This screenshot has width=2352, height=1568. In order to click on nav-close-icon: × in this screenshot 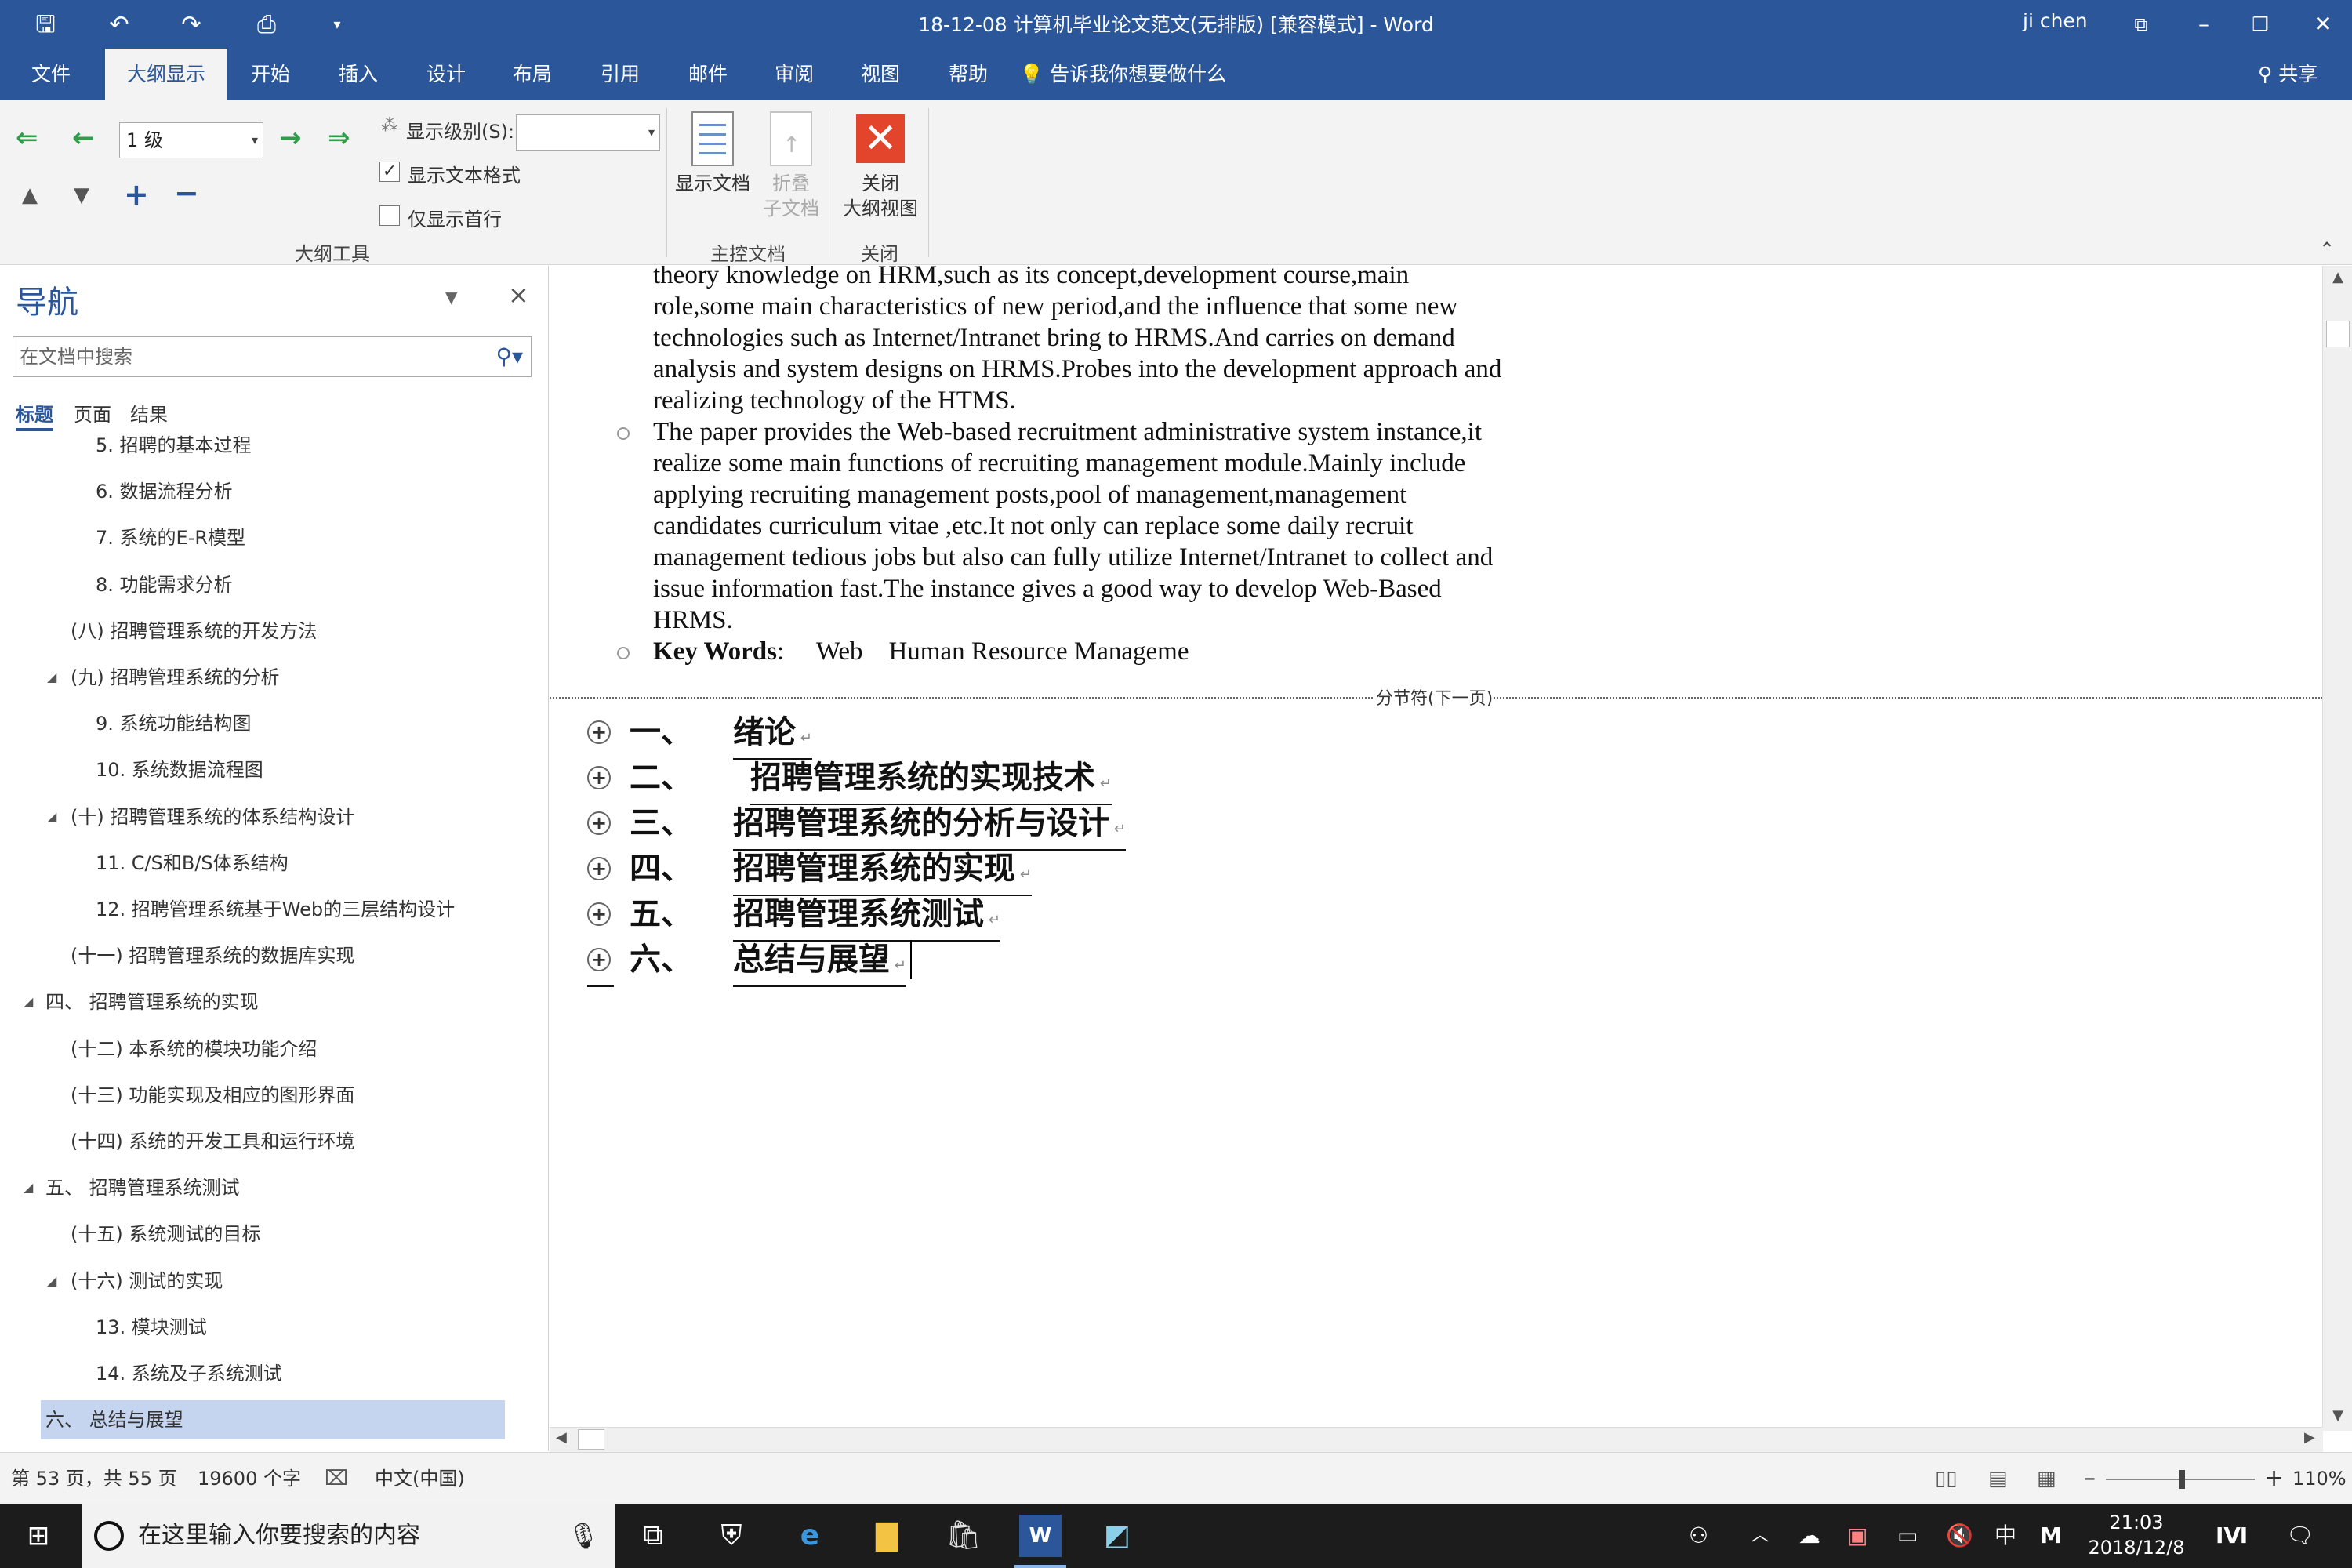, I will do `click(518, 295)`.